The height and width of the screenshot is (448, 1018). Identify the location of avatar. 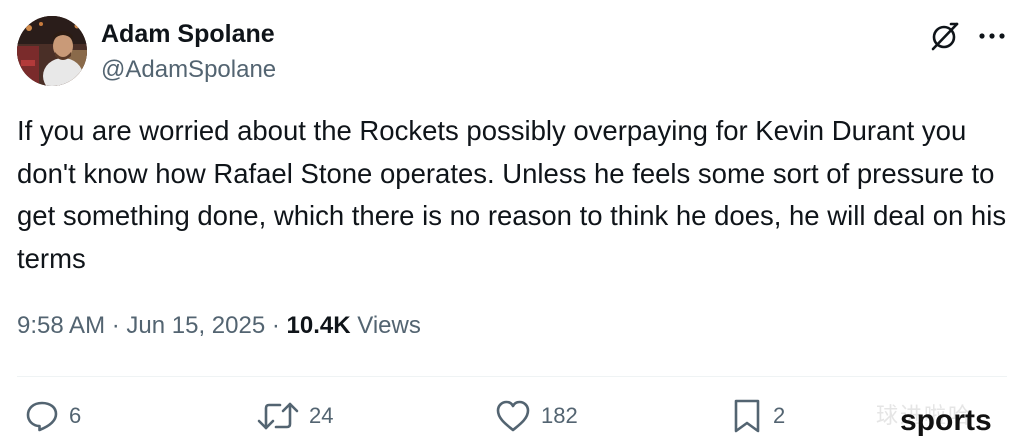
(52, 51).